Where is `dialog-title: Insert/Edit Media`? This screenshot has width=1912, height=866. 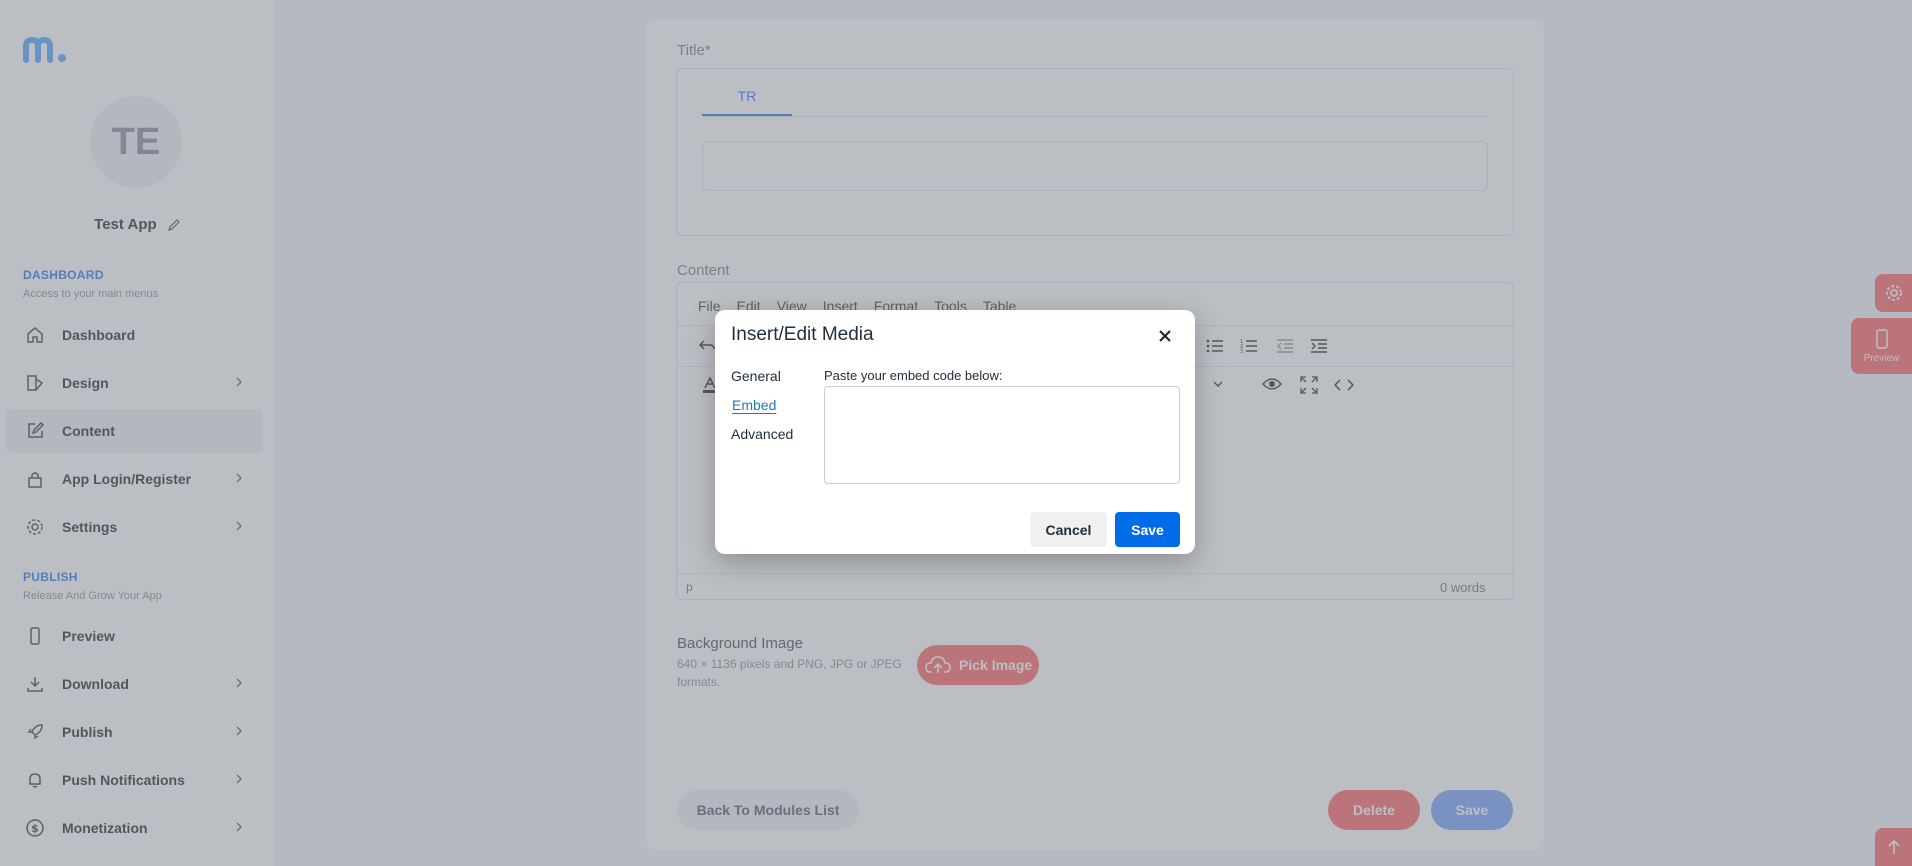
dialog-title: Insert/Edit Media is located at coordinates (802, 334).